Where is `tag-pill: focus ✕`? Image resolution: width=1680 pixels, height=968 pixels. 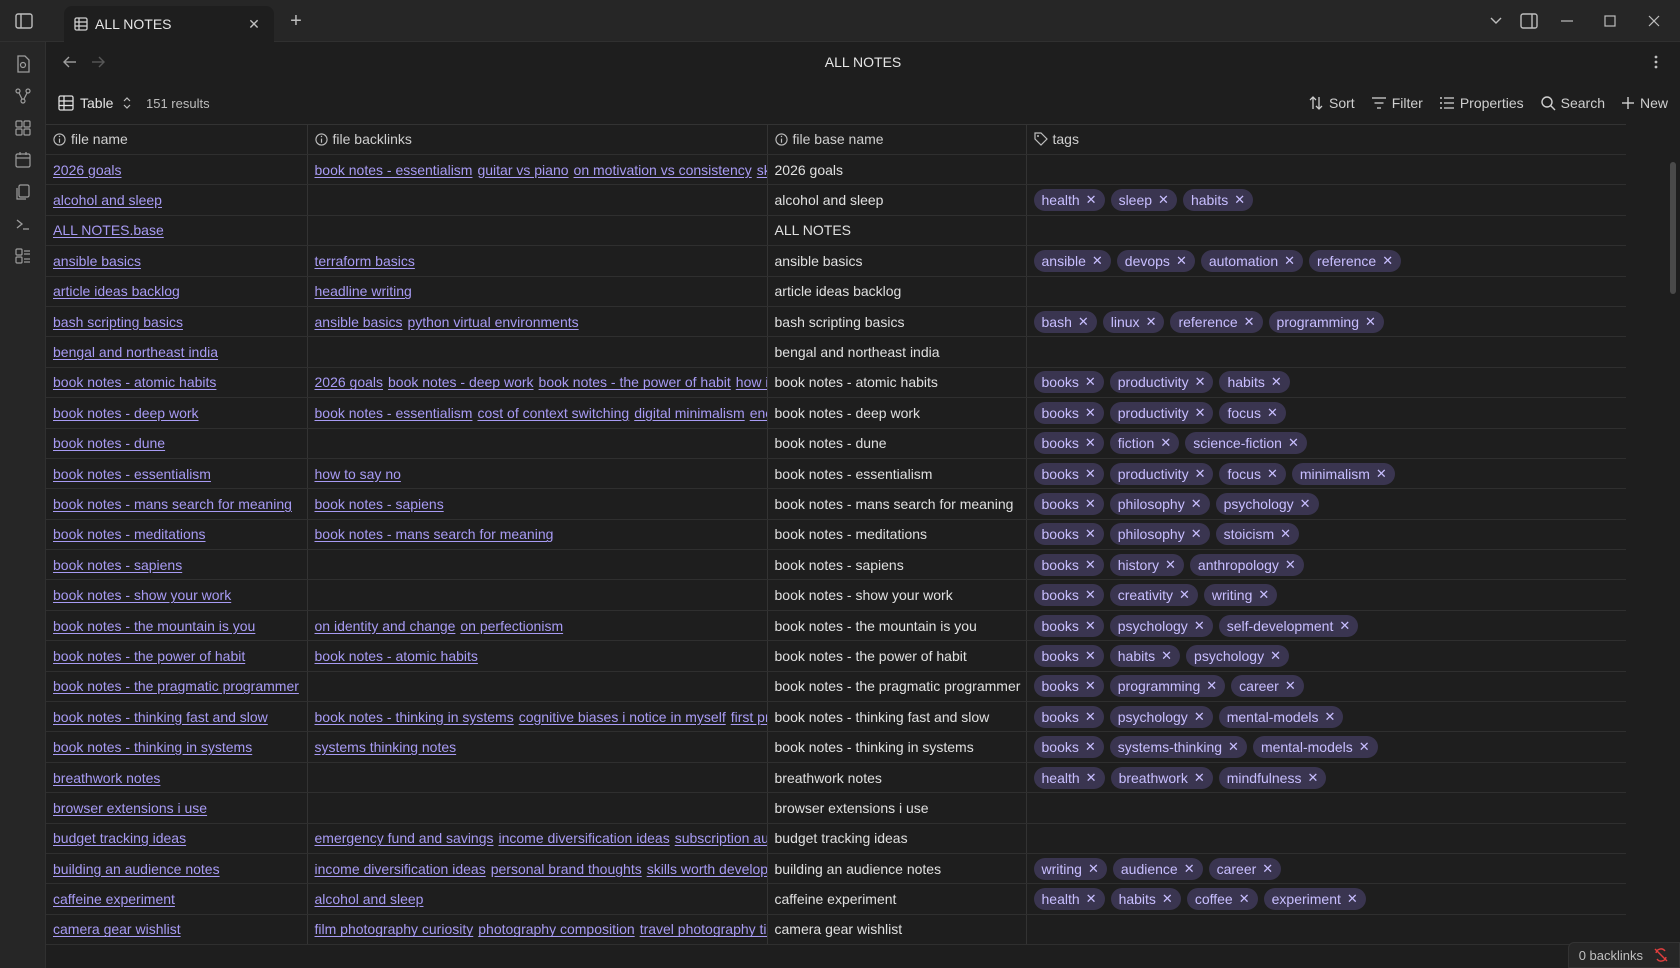
tag-pill: focus ✕ is located at coordinates (1252, 412).